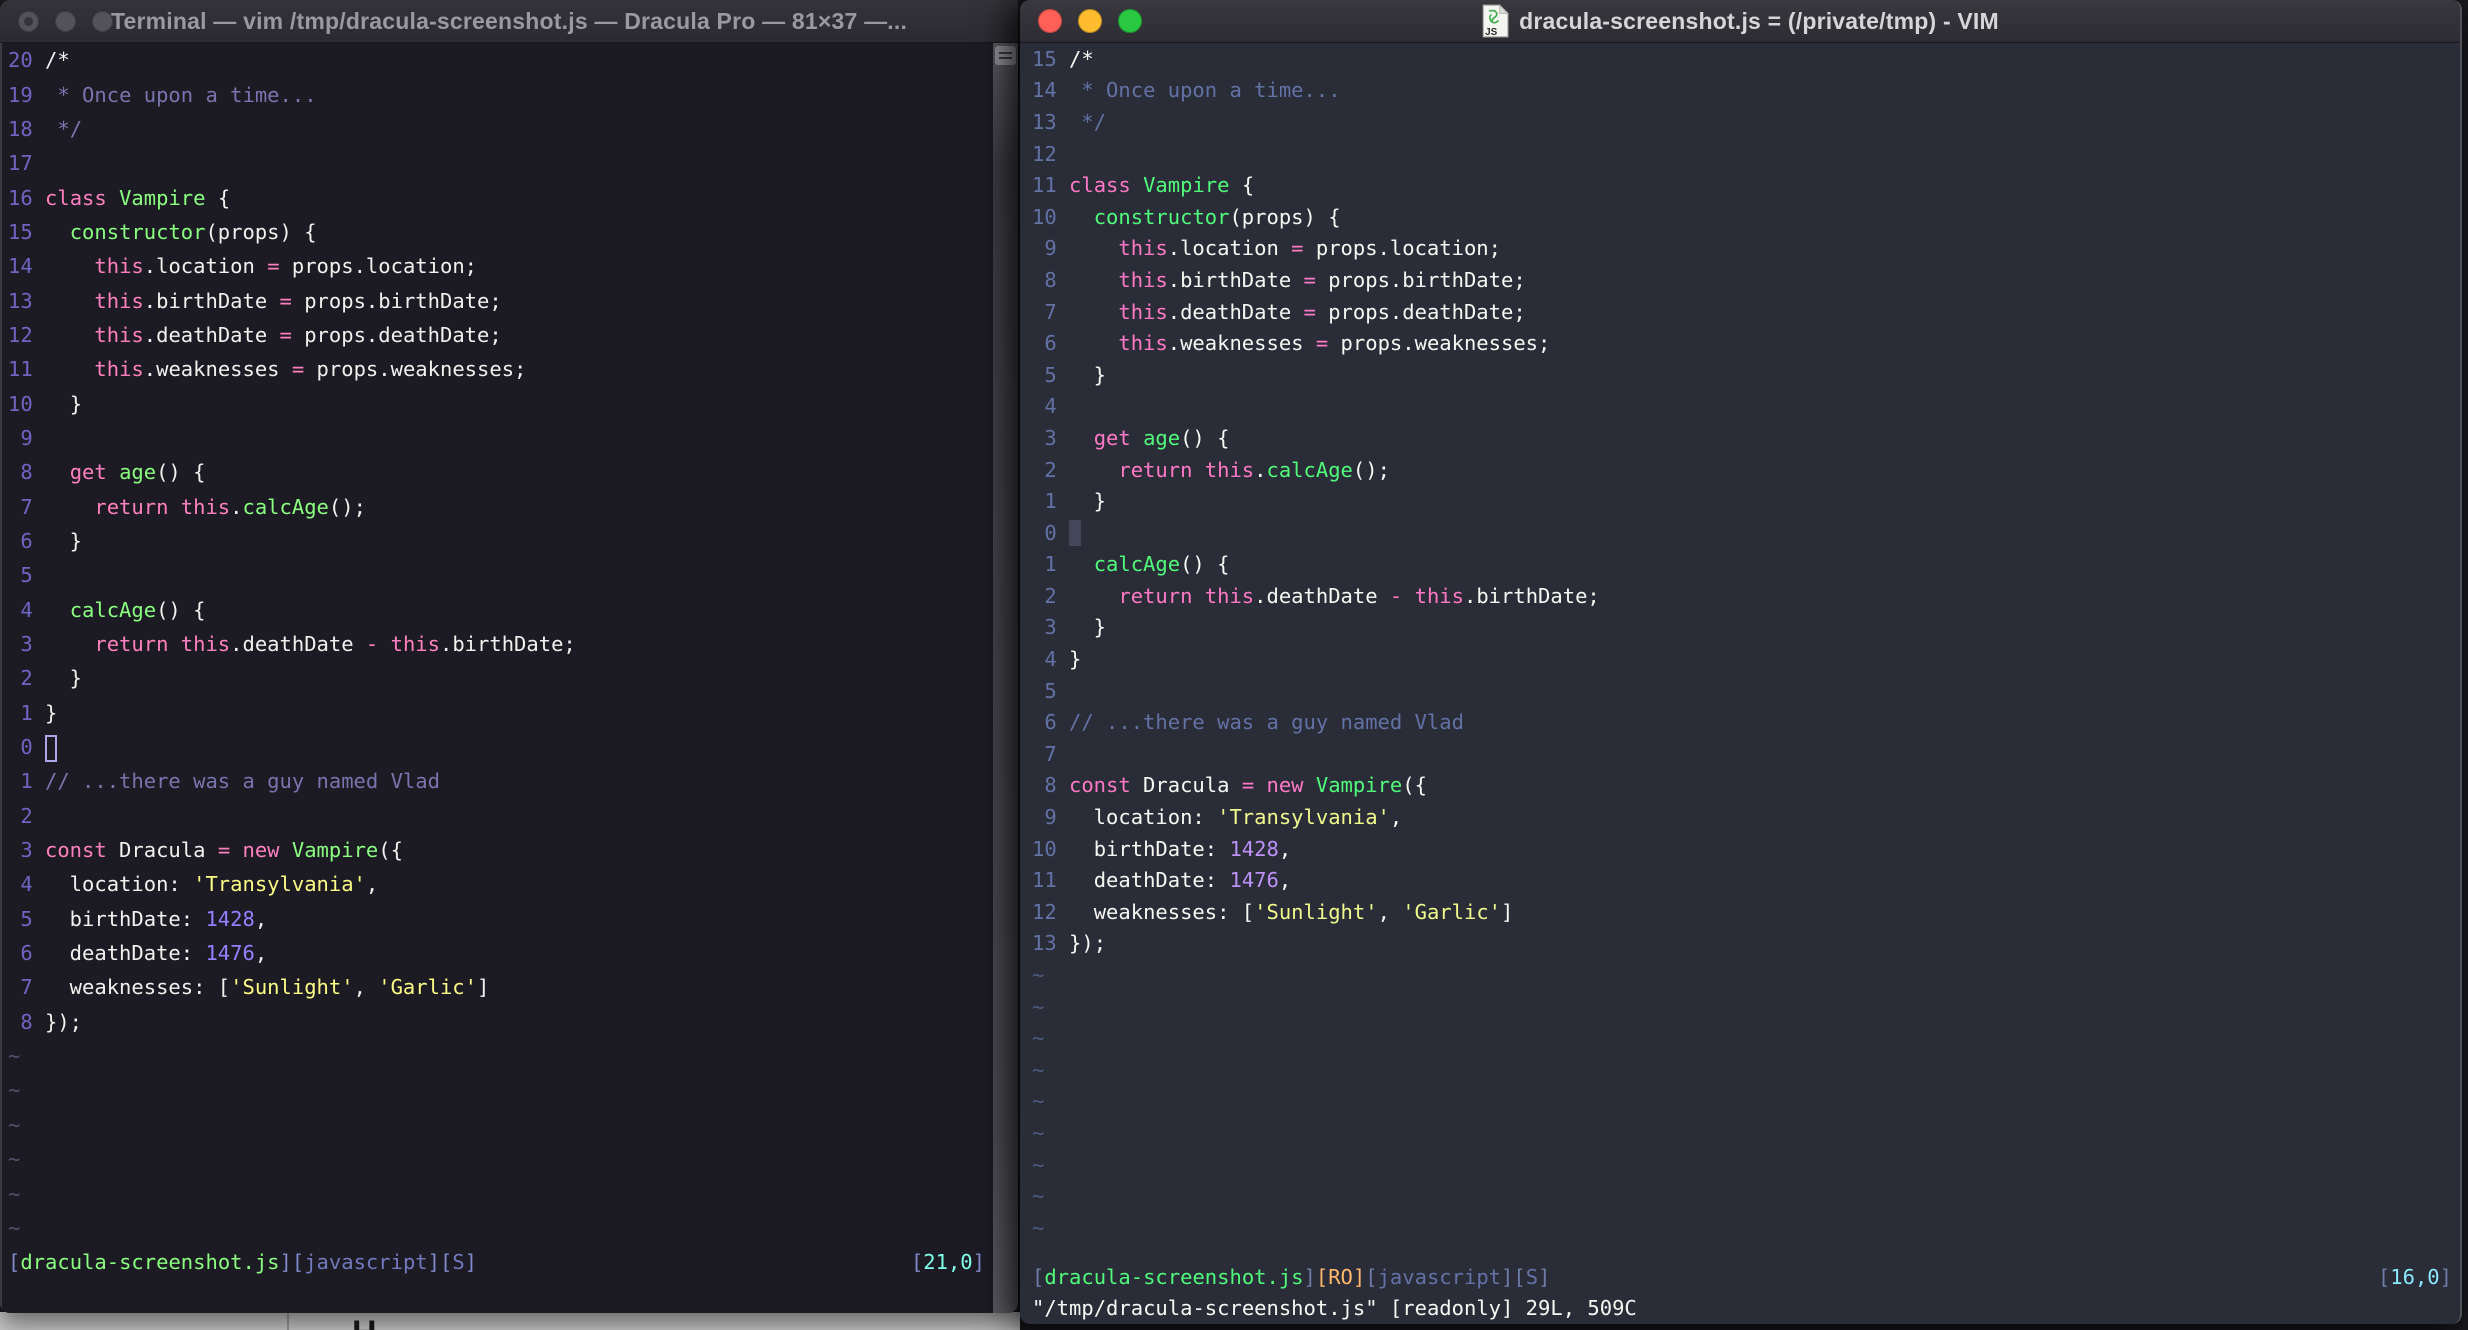  I want to click on code-token: Vampire, so click(162, 197).